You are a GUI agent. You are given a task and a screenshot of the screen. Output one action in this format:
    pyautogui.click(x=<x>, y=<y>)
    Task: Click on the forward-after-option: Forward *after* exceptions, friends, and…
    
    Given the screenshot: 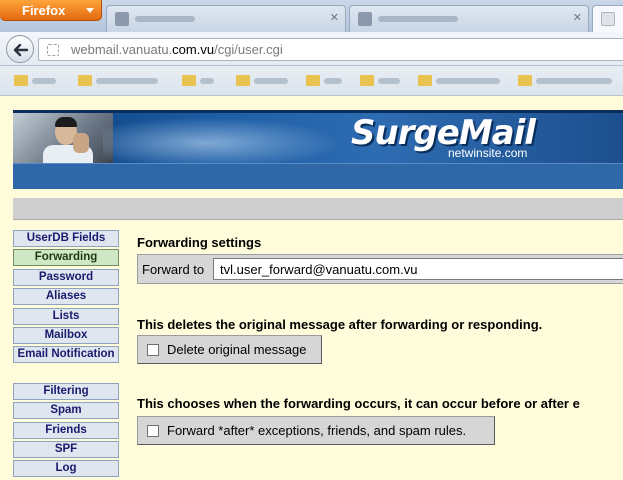 What is the action you would take?
    pyautogui.click(x=316, y=430)
    